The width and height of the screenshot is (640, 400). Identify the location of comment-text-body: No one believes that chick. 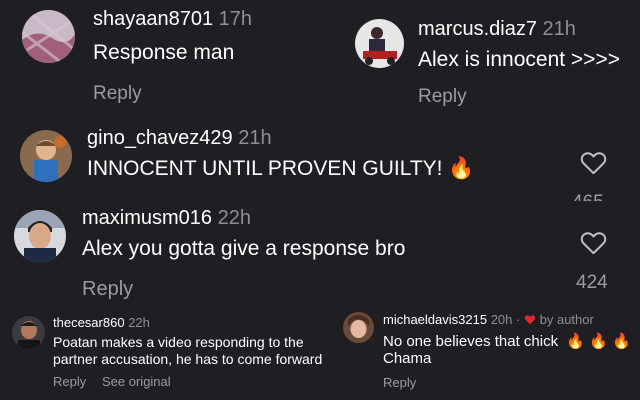
(471, 341).